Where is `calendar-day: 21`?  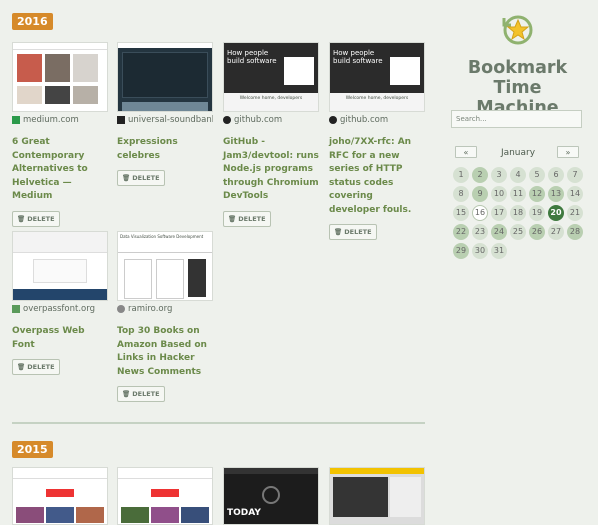
calendar-day: 21 is located at coordinates (575, 213).